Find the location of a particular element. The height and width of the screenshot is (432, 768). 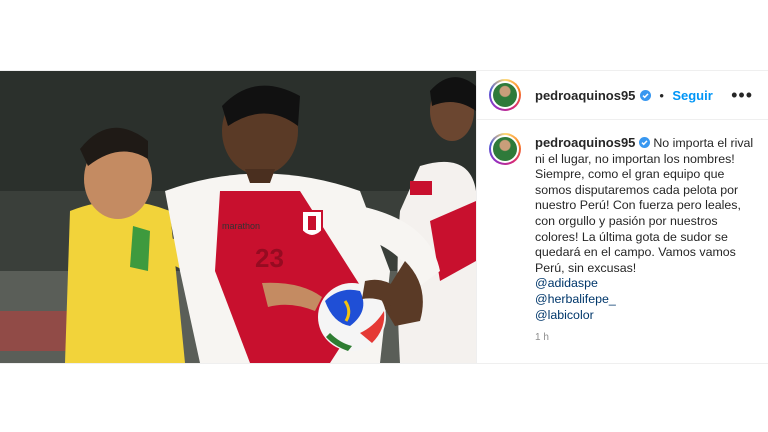

post-timestamp: 1 h is located at coordinates (542, 337).